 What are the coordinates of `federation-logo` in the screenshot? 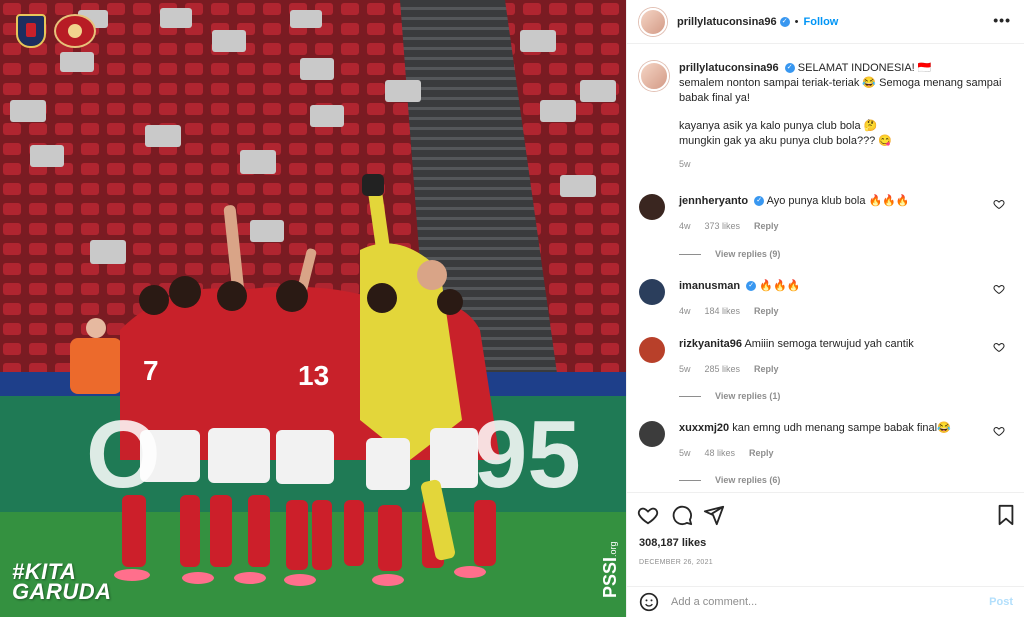 It's located at (31, 31).